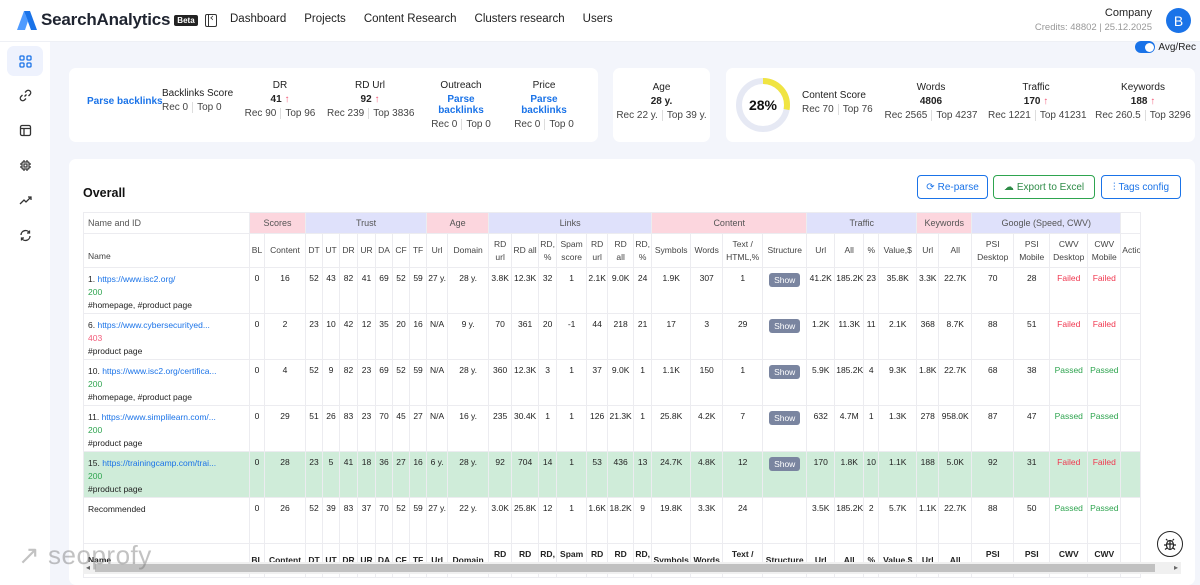  Describe the element at coordinates (621, 474) in the screenshot. I see `data-cell: 436` at that location.